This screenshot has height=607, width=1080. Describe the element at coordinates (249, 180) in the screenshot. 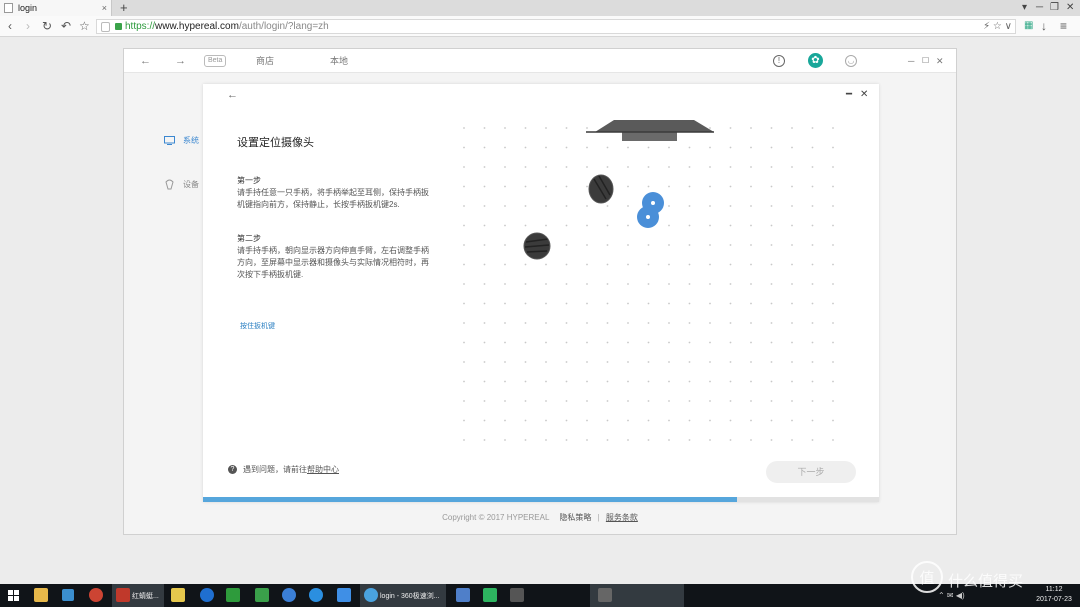

I see `step-one-heading: 第一步` at that location.